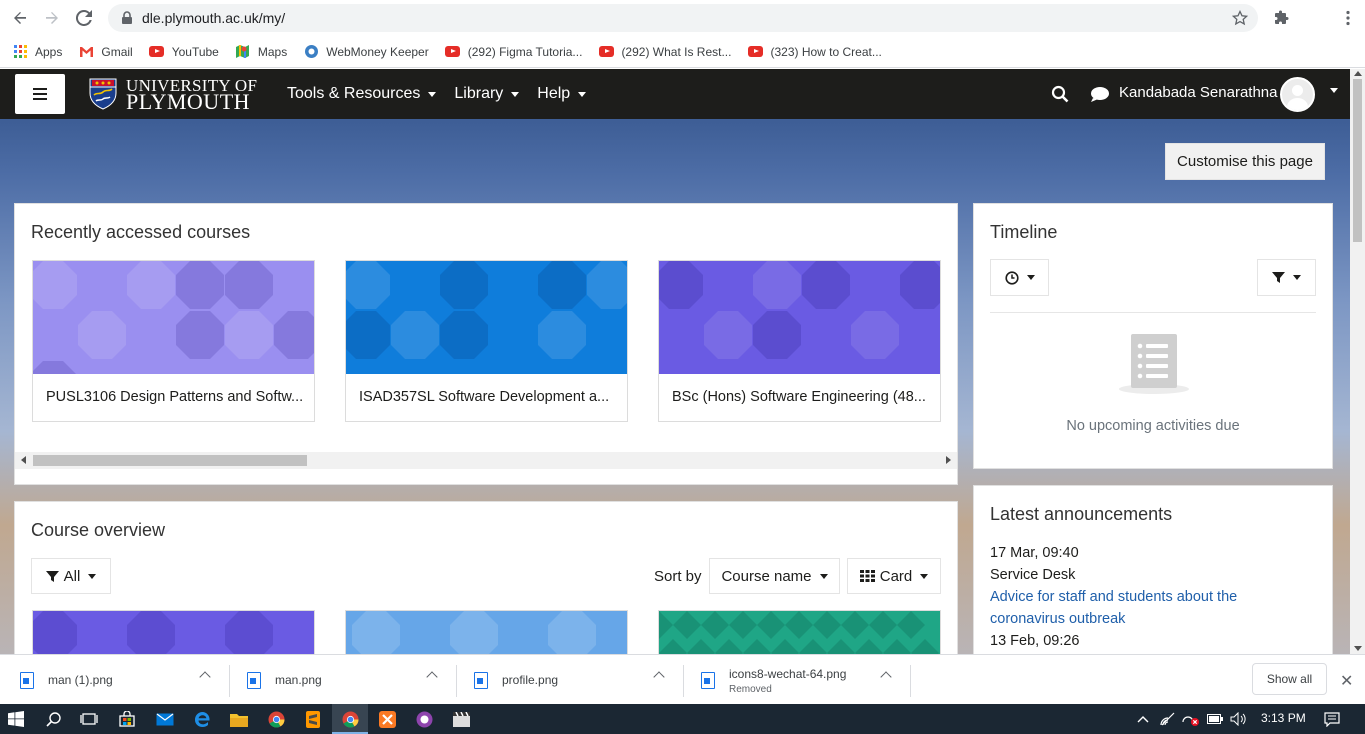 The image size is (1365, 734). Describe the element at coordinates (1283, 718) in the screenshot. I see `clock-time: 3:13 PM` at that location.